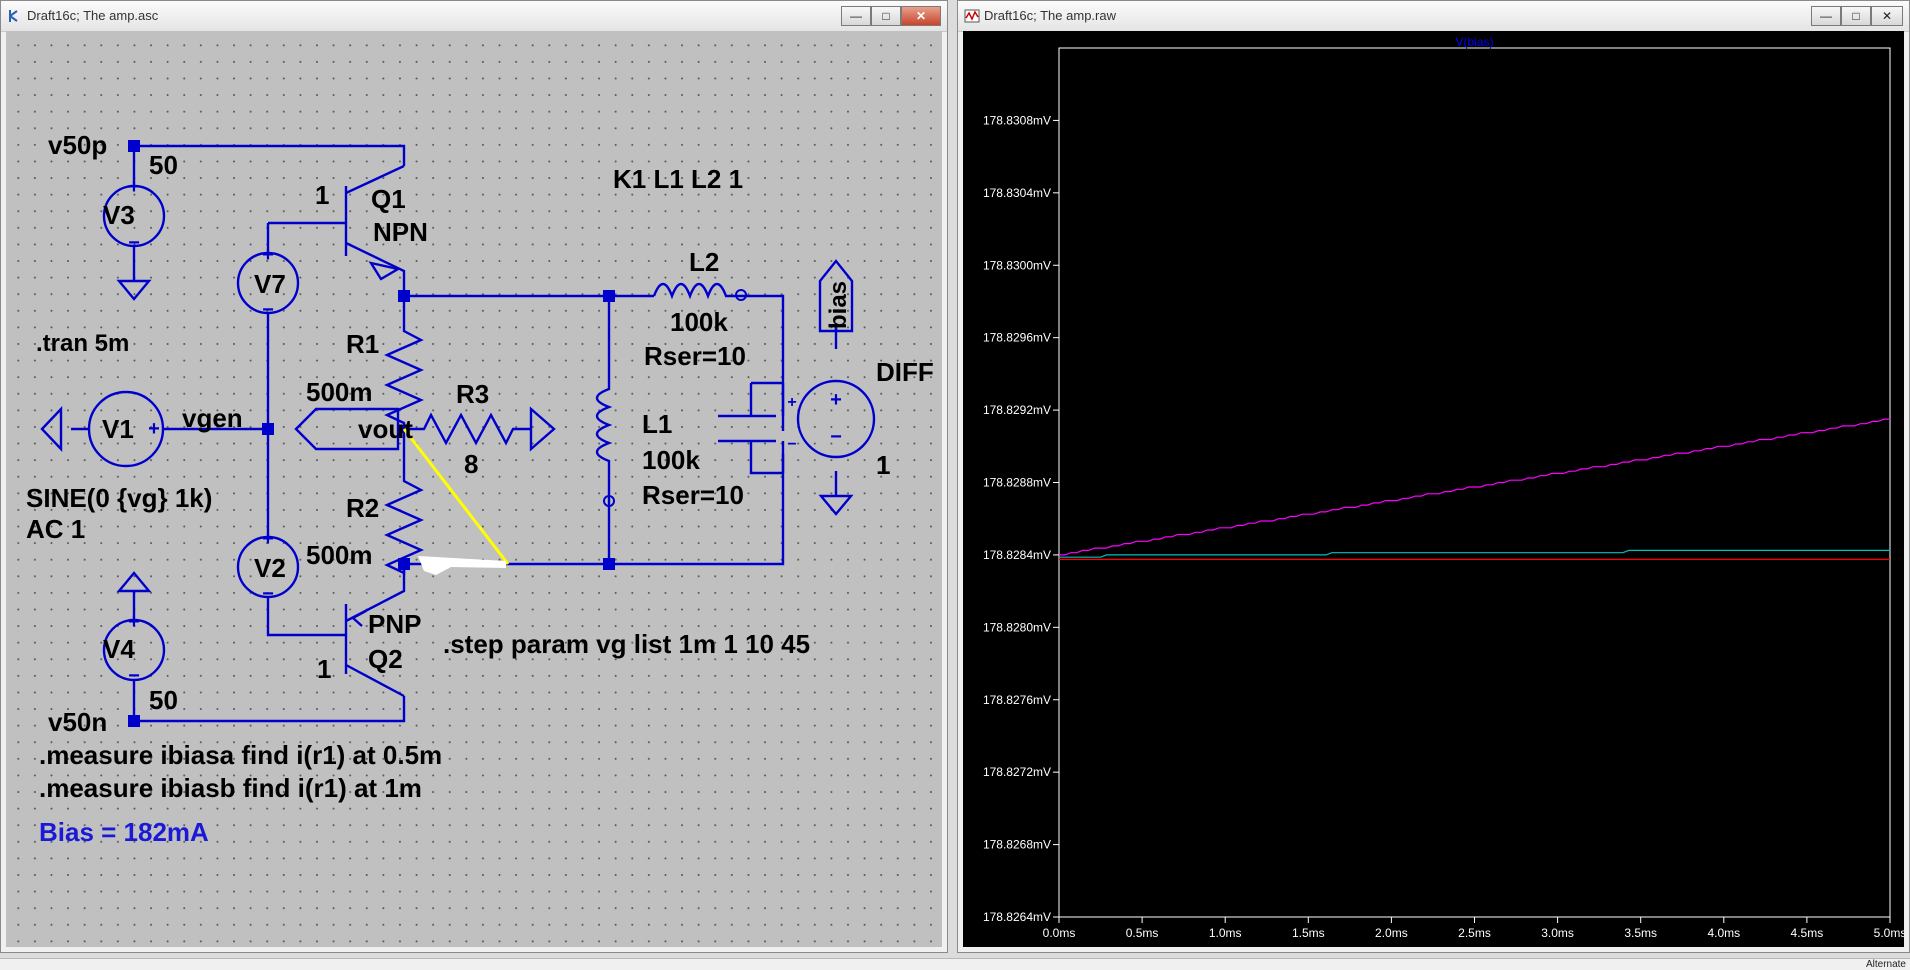  Describe the element at coordinates (1225, 933) in the screenshot. I see `x-tick-label: 1.0ms` at that location.